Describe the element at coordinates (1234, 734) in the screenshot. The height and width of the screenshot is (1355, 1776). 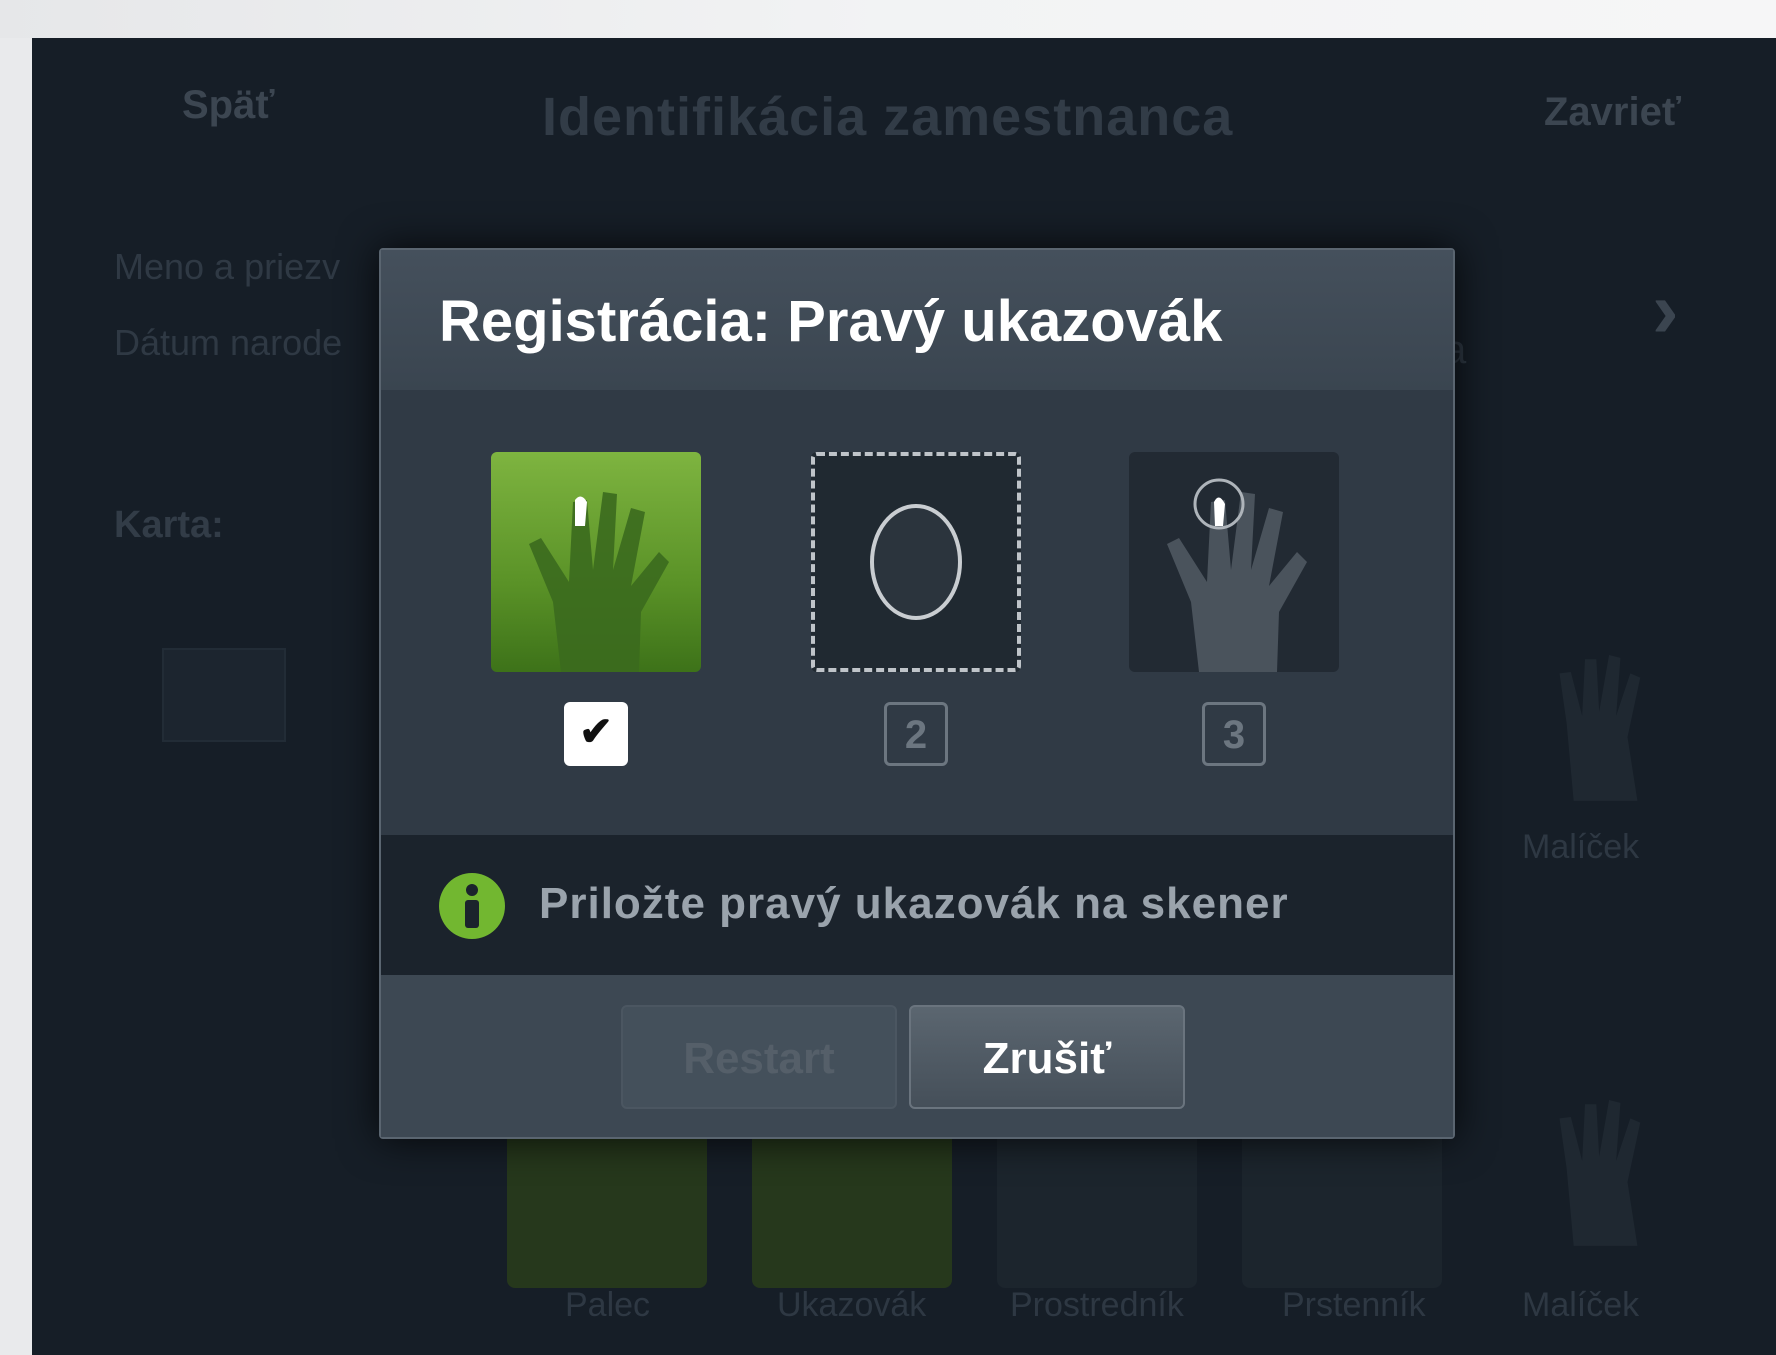
I see `step-number-3: 3` at that location.